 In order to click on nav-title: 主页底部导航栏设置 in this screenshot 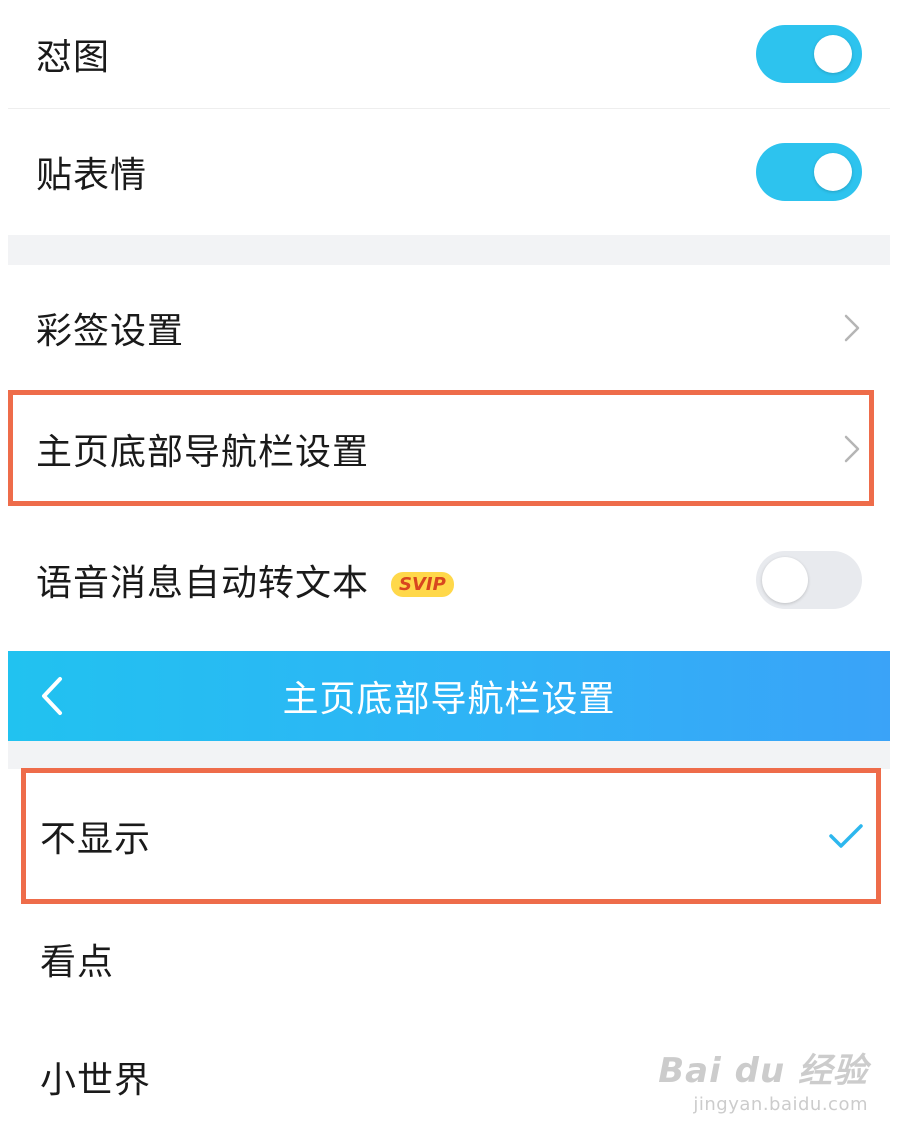, I will do `click(449, 699)`.